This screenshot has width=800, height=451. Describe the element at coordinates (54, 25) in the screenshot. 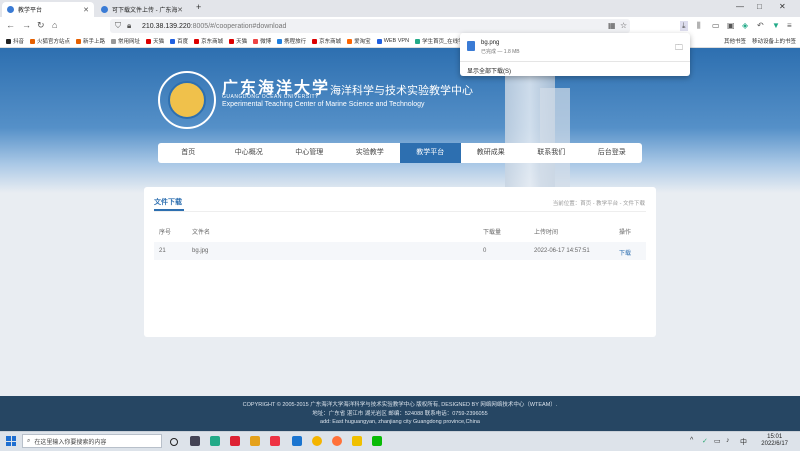

I see `home-icon: ⌂` at that location.